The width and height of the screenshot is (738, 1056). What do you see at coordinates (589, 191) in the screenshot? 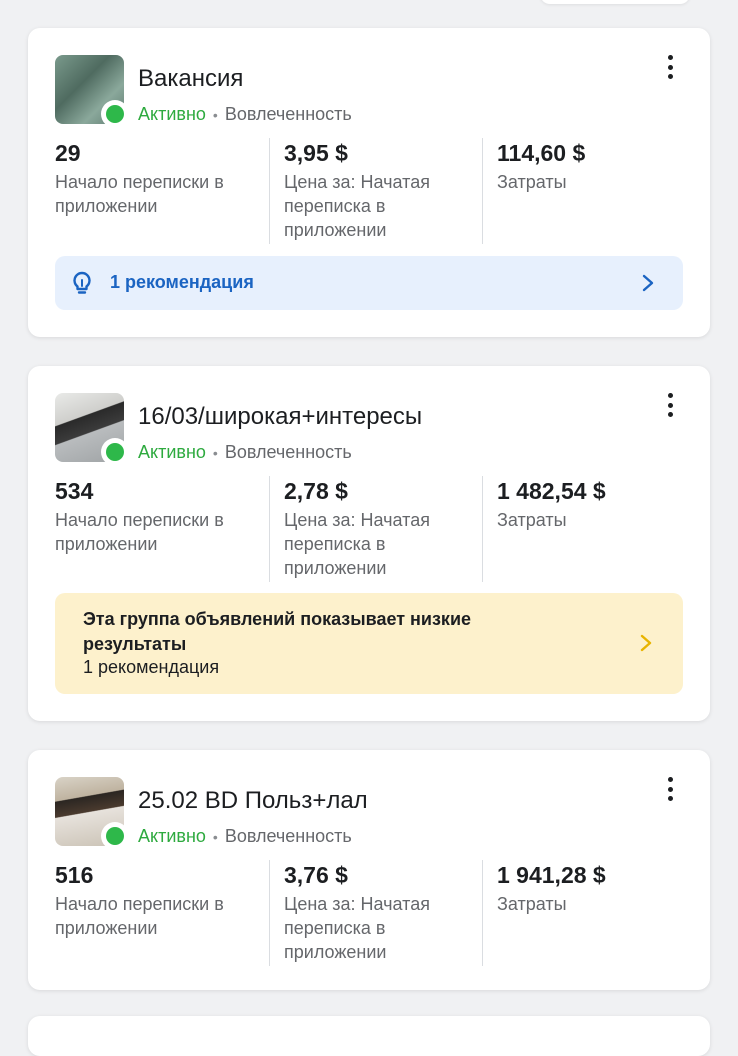
I see `metric-spend: 114,60 $ Затраты` at bounding box center [589, 191].